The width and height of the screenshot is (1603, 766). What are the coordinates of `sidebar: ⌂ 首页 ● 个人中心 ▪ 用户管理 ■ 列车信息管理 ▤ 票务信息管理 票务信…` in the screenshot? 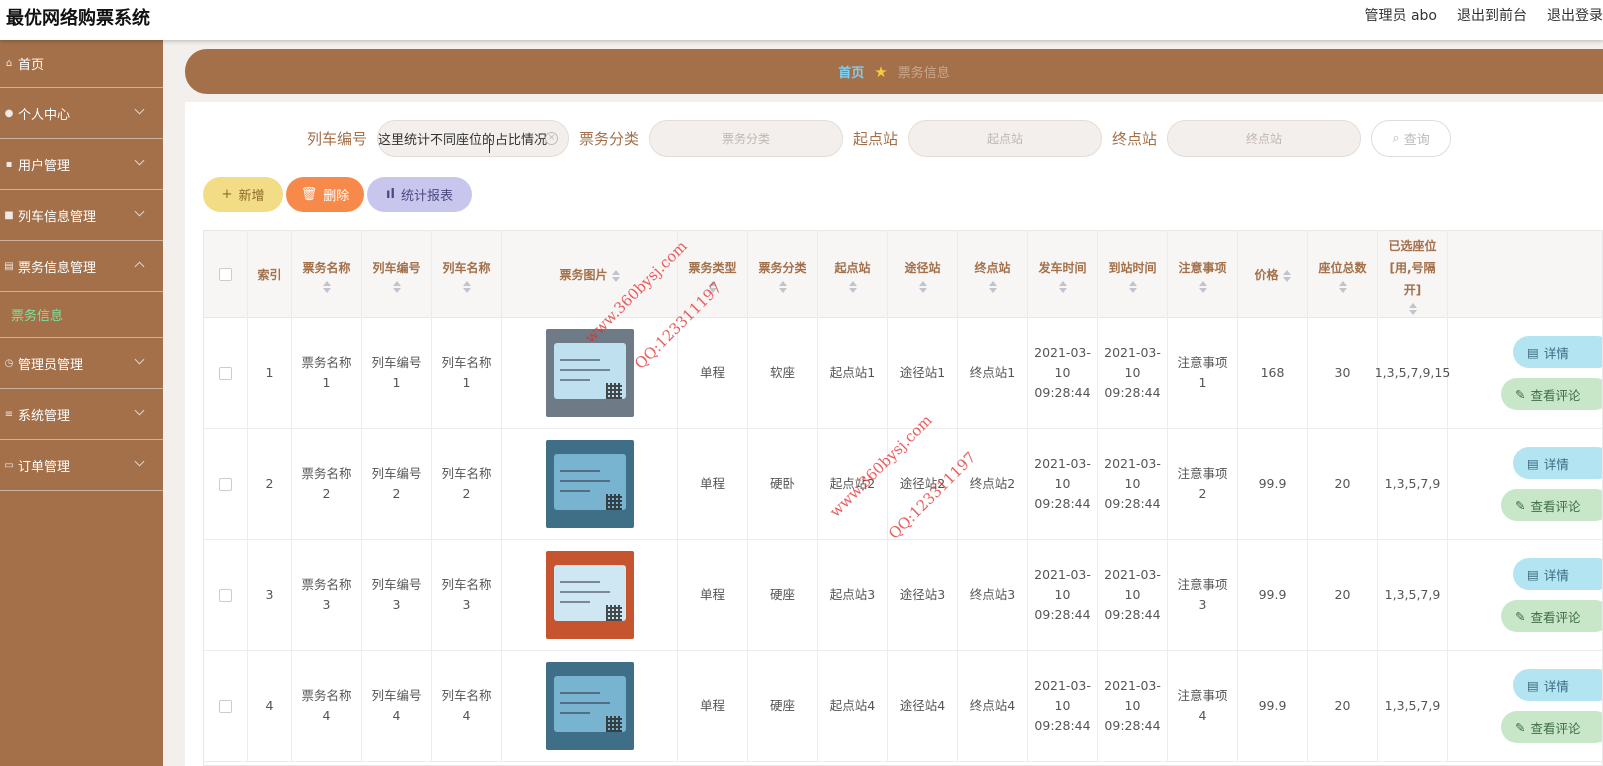 It's located at (81, 403).